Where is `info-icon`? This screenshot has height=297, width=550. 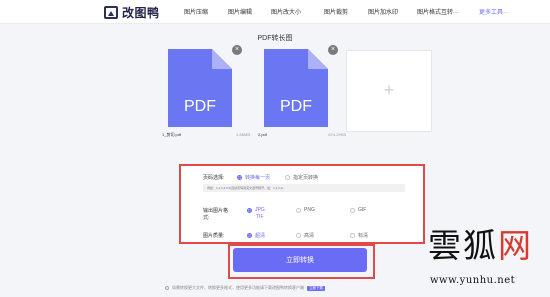 info-icon is located at coordinates (167, 288).